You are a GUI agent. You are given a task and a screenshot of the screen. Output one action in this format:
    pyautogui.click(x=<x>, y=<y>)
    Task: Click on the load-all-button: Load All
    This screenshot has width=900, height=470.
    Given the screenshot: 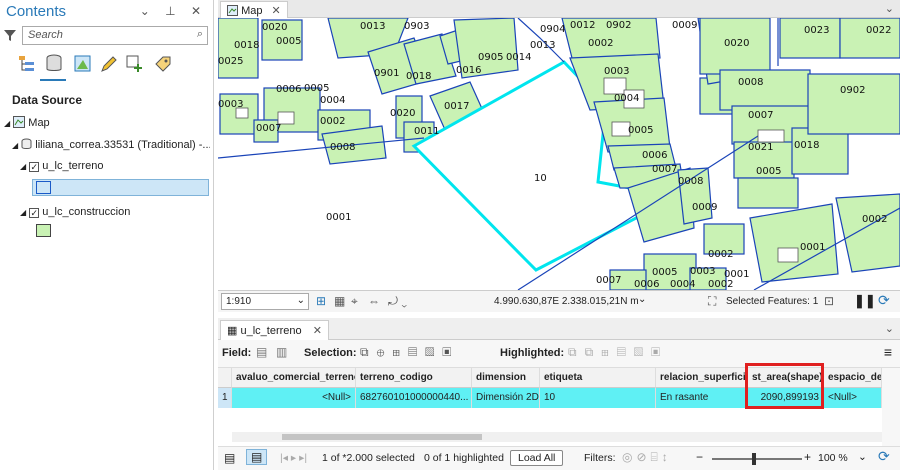 What is the action you would take?
    pyautogui.click(x=537, y=458)
    